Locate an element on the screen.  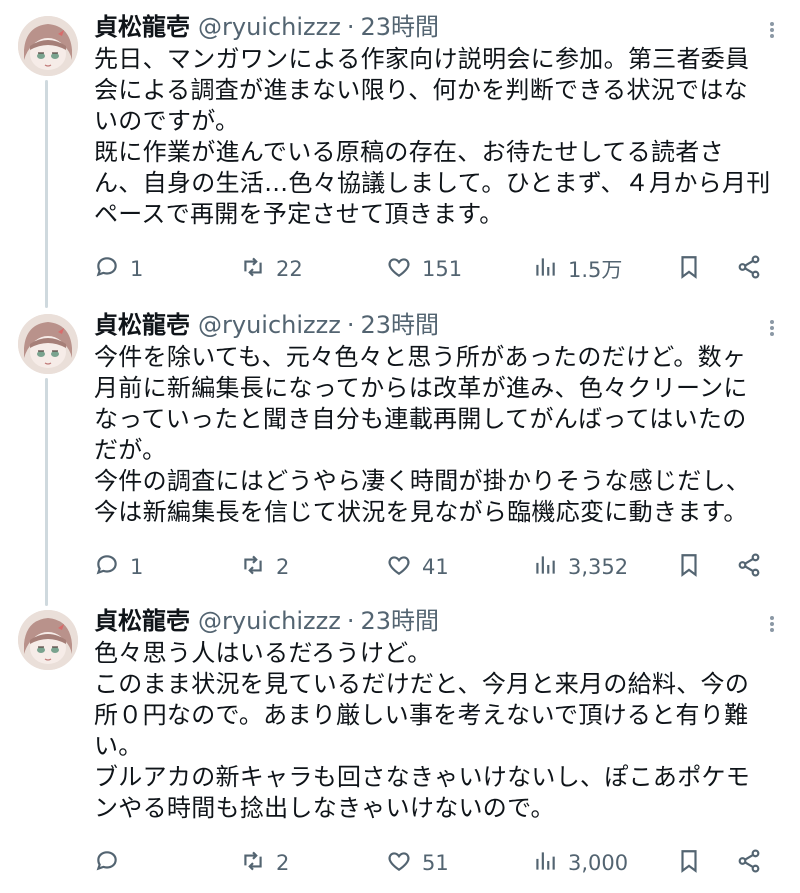
views-button: 3,000 is located at coordinates (580, 863).